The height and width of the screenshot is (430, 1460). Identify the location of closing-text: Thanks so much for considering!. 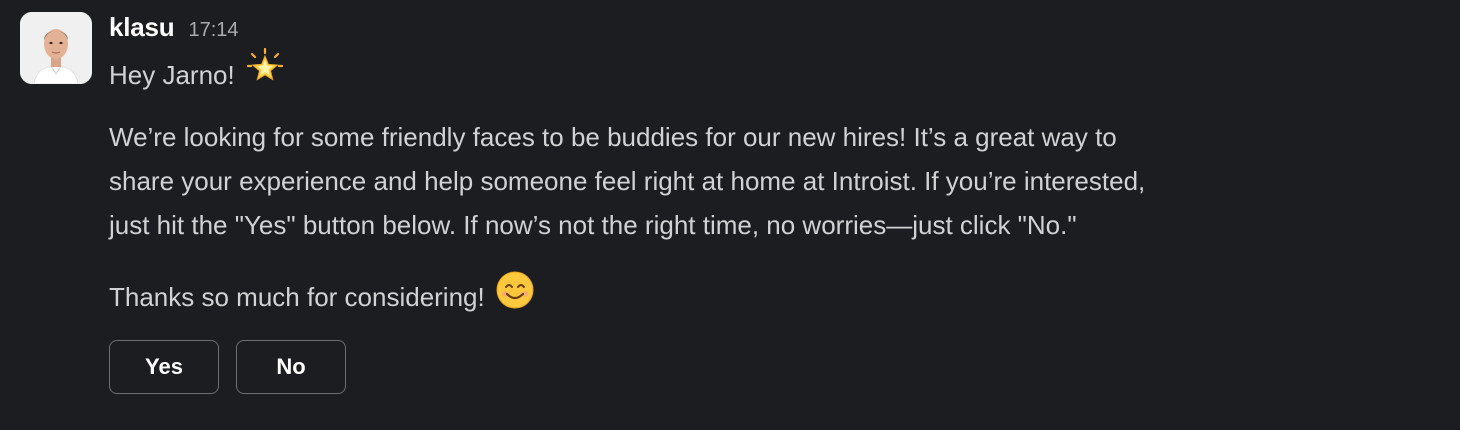
(297, 296).